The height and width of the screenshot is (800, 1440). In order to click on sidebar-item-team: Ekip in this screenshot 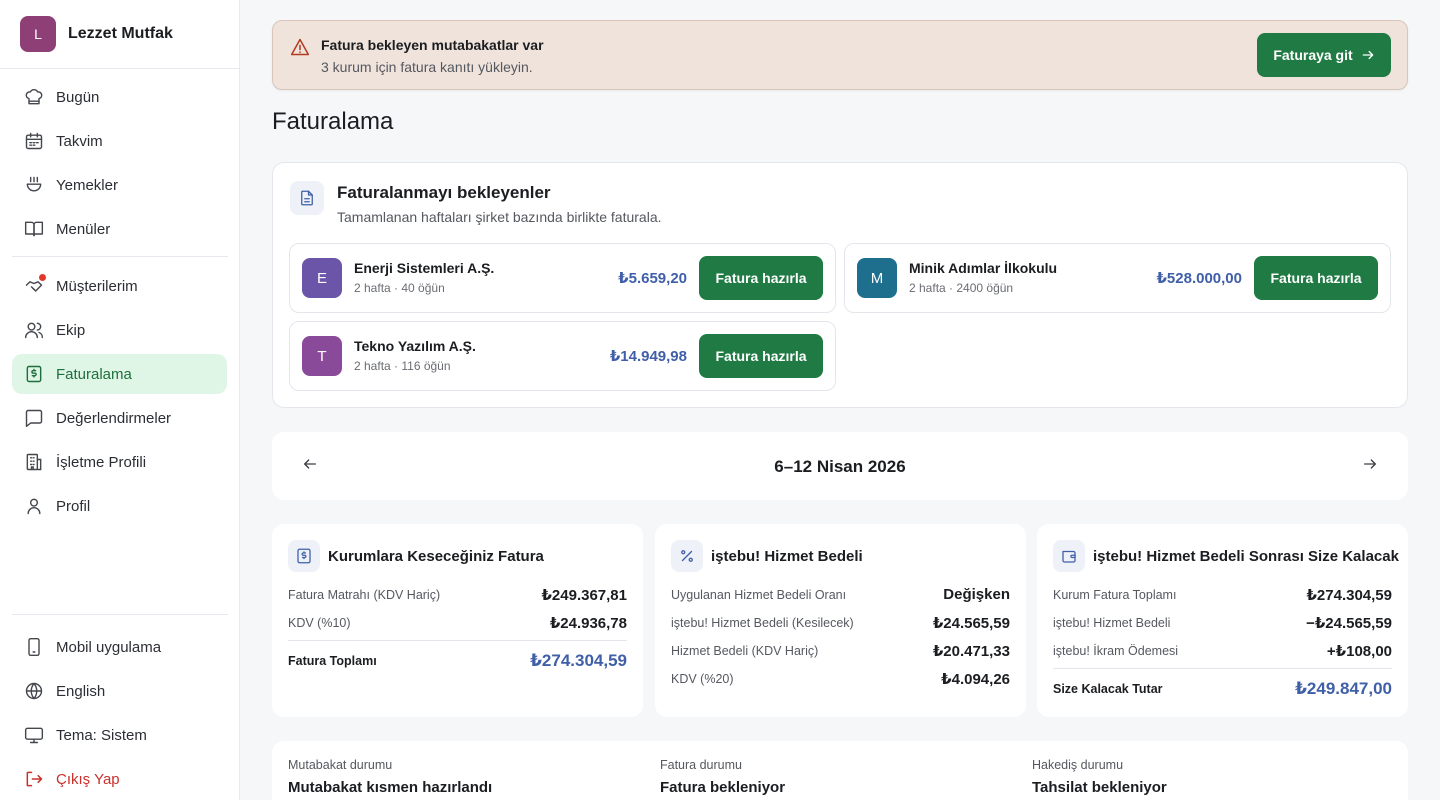, I will do `click(119, 330)`.